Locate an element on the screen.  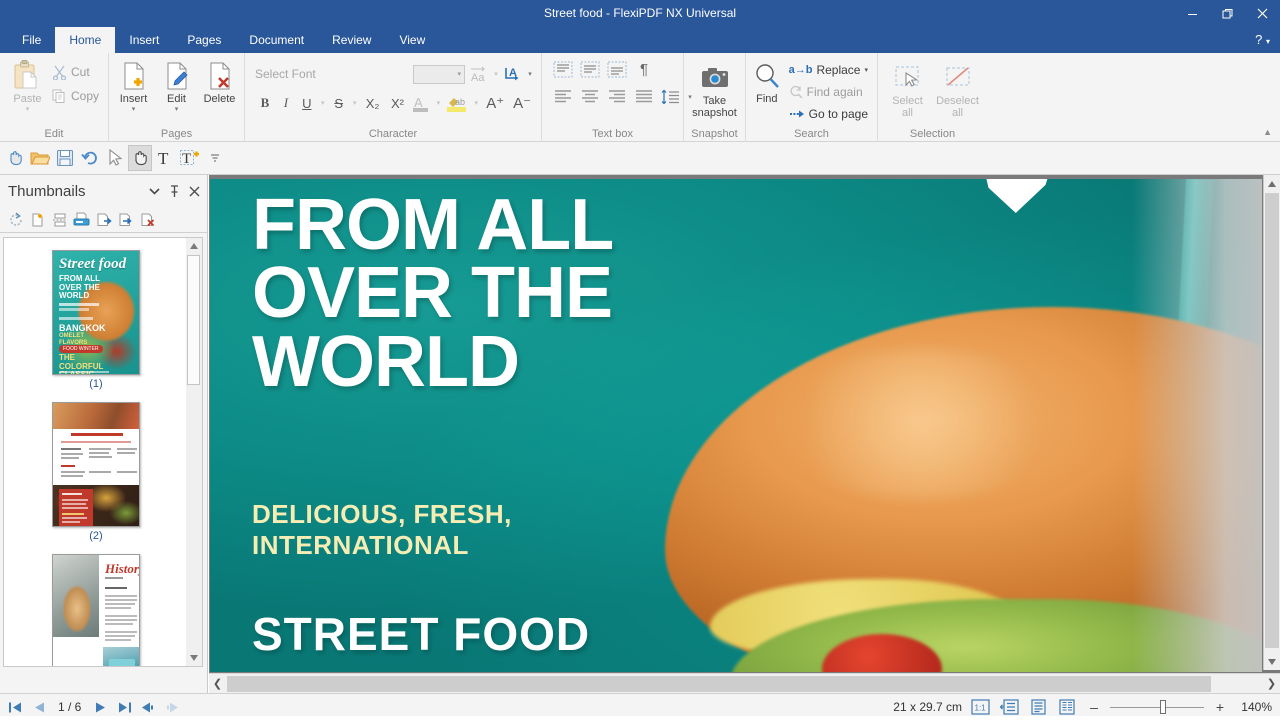
fit-text-middle-button is located at coordinates (590, 69).